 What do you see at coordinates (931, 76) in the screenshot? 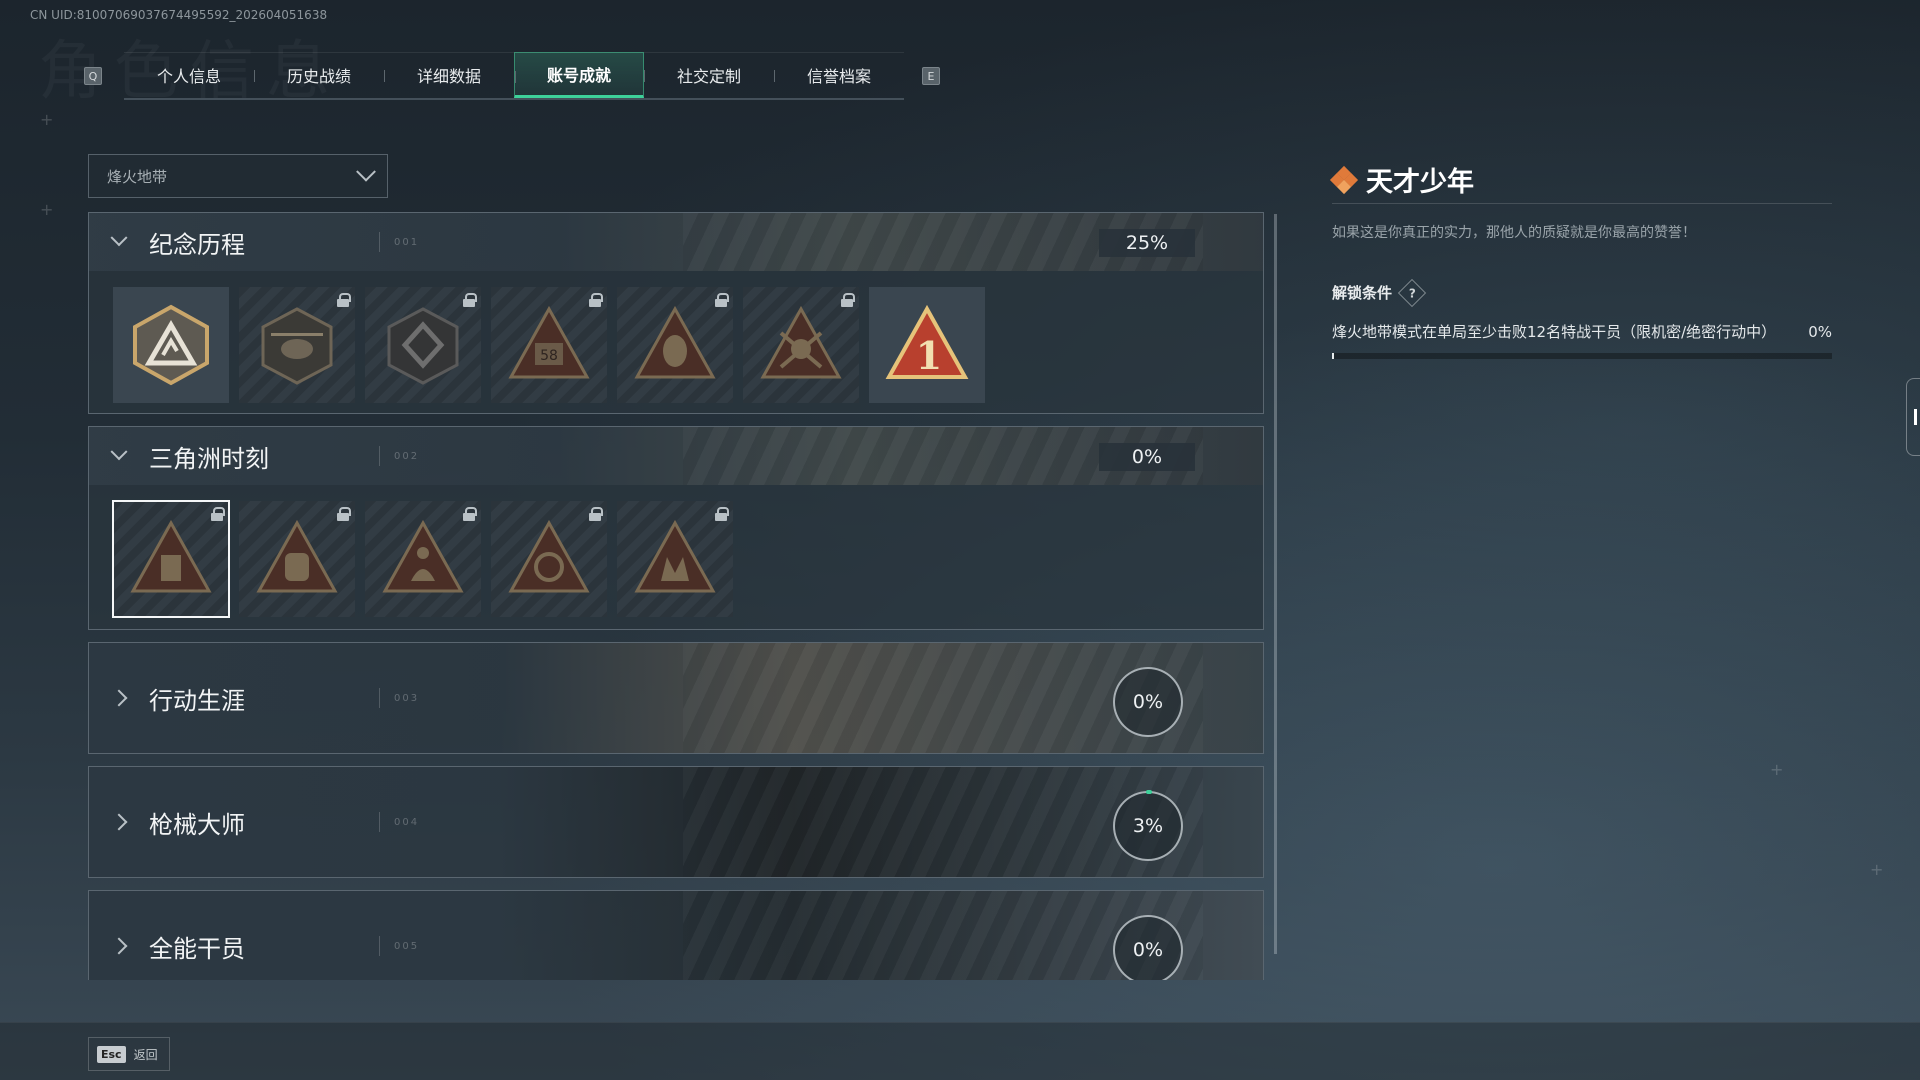
I see `next-tab-key: E` at bounding box center [931, 76].